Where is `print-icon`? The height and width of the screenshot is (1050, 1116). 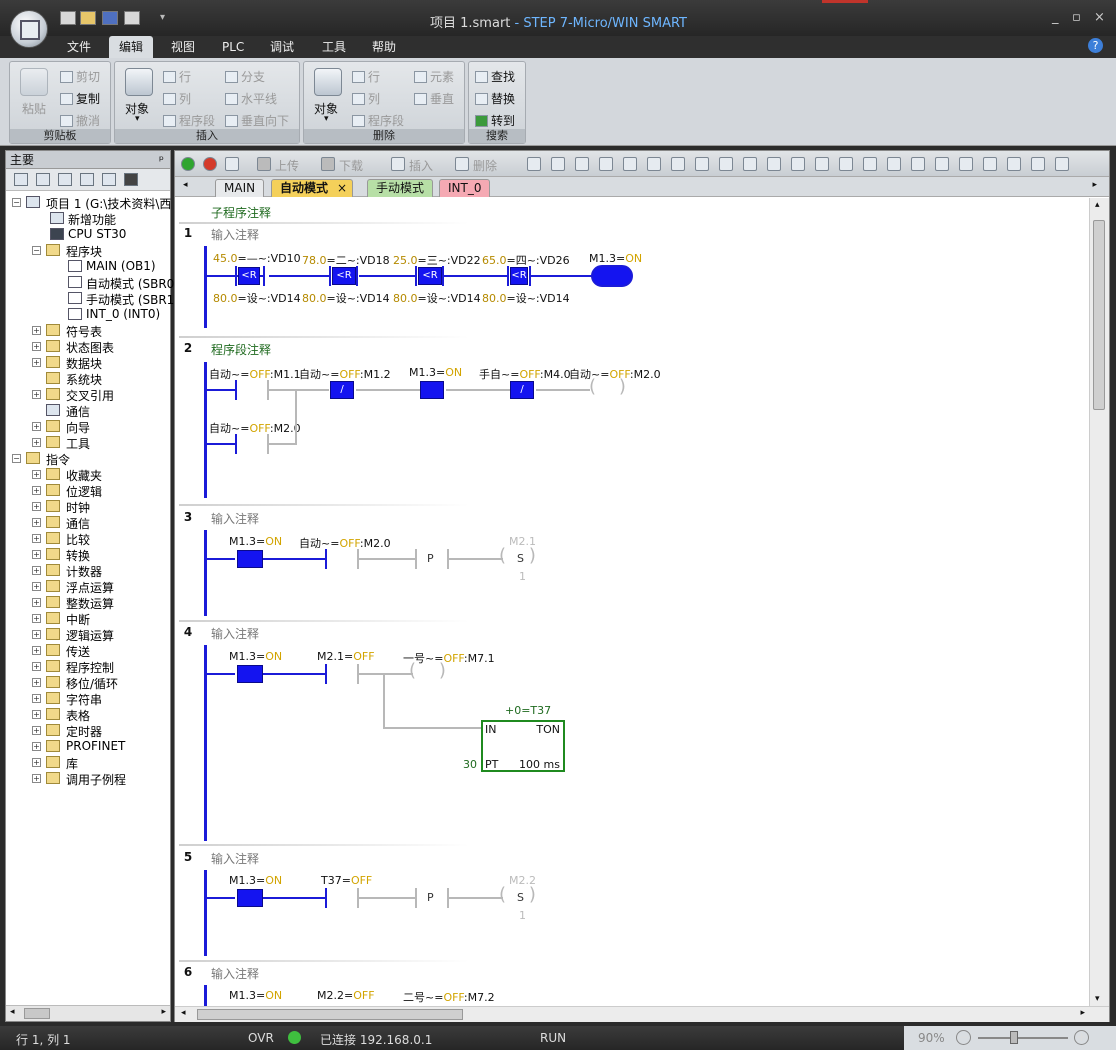 print-icon is located at coordinates (132, 18).